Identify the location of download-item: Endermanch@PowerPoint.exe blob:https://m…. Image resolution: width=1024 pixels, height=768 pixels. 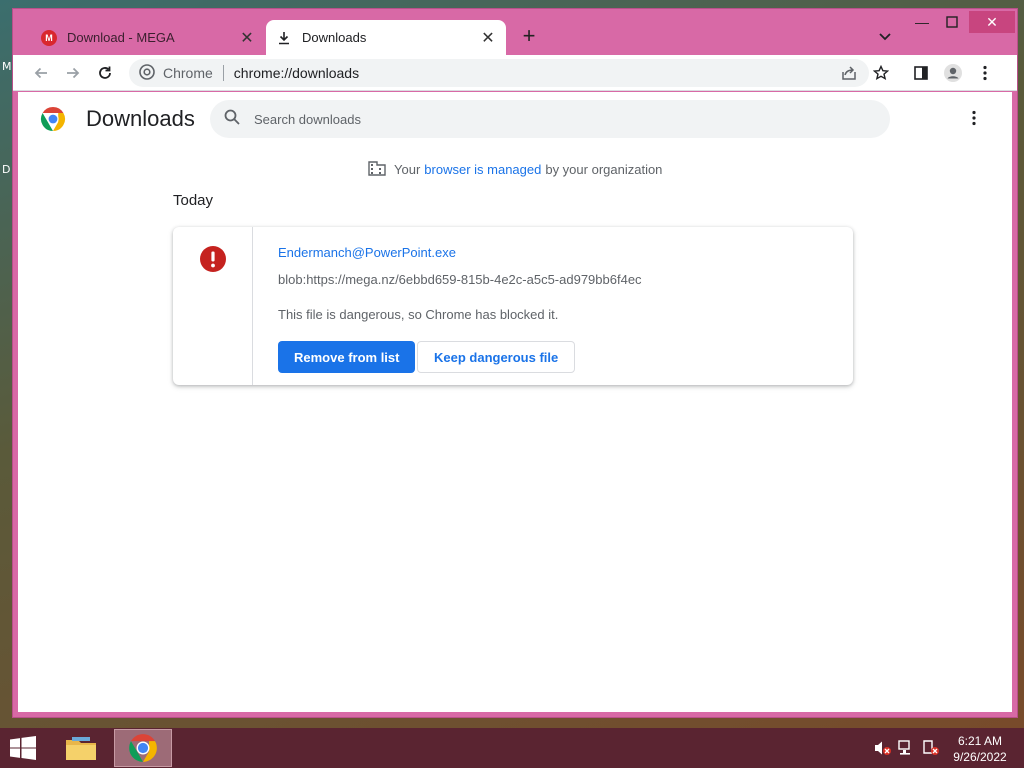
(513, 306).